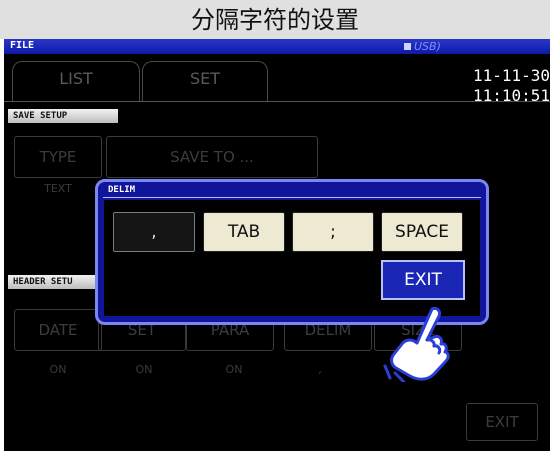 The image size is (550, 451). What do you see at coordinates (205, 81) in the screenshot?
I see `tab-set: SET` at bounding box center [205, 81].